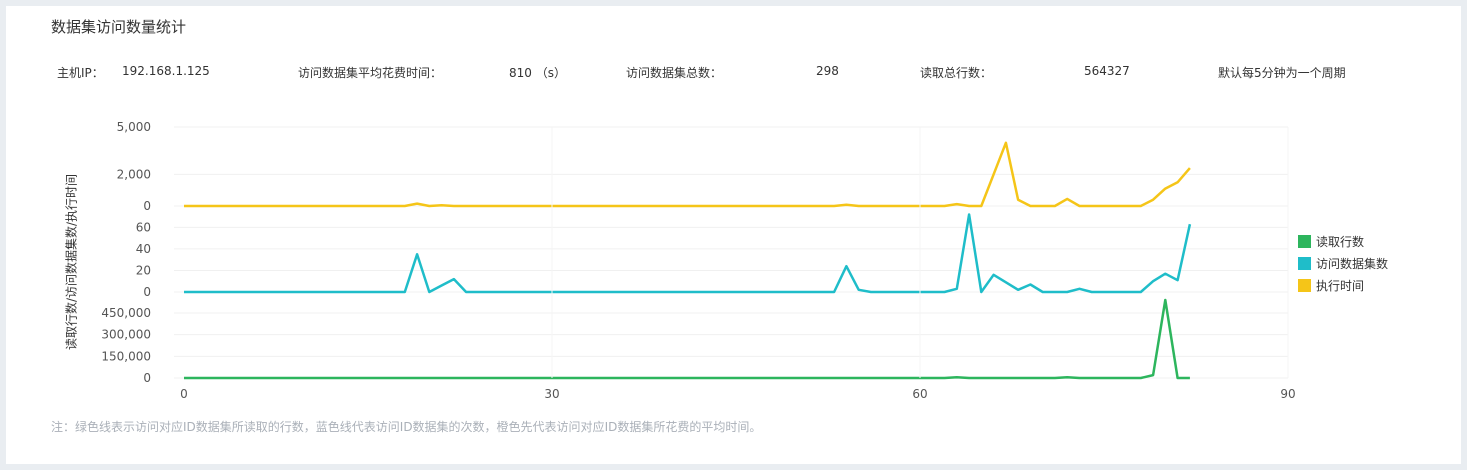 The image size is (1467, 470). What do you see at coordinates (147, 292) in the screenshot?
I see `y-tick-label-visits-0: 0` at bounding box center [147, 292].